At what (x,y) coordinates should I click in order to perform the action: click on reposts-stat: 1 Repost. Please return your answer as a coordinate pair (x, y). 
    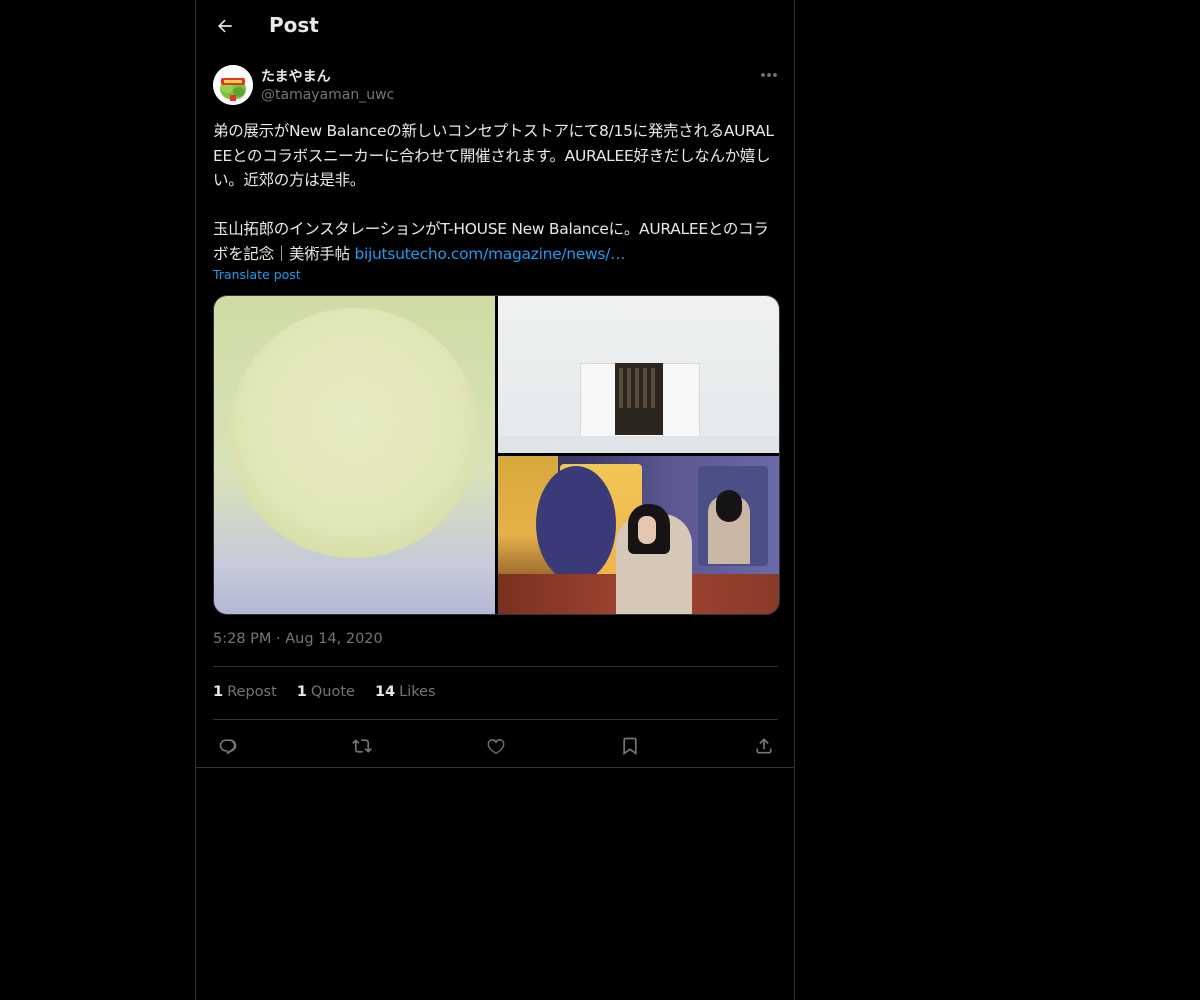
    Looking at the image, I should click on (245, 692).